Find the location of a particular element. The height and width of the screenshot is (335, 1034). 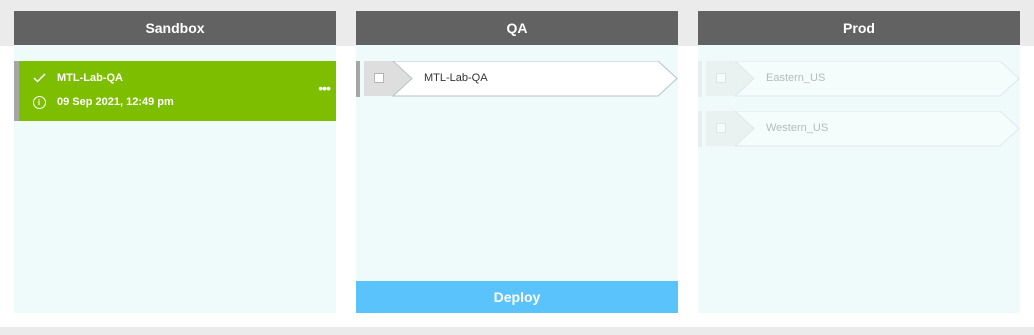

env-item-western-us: Western_US is located at coordinates (859, 129).